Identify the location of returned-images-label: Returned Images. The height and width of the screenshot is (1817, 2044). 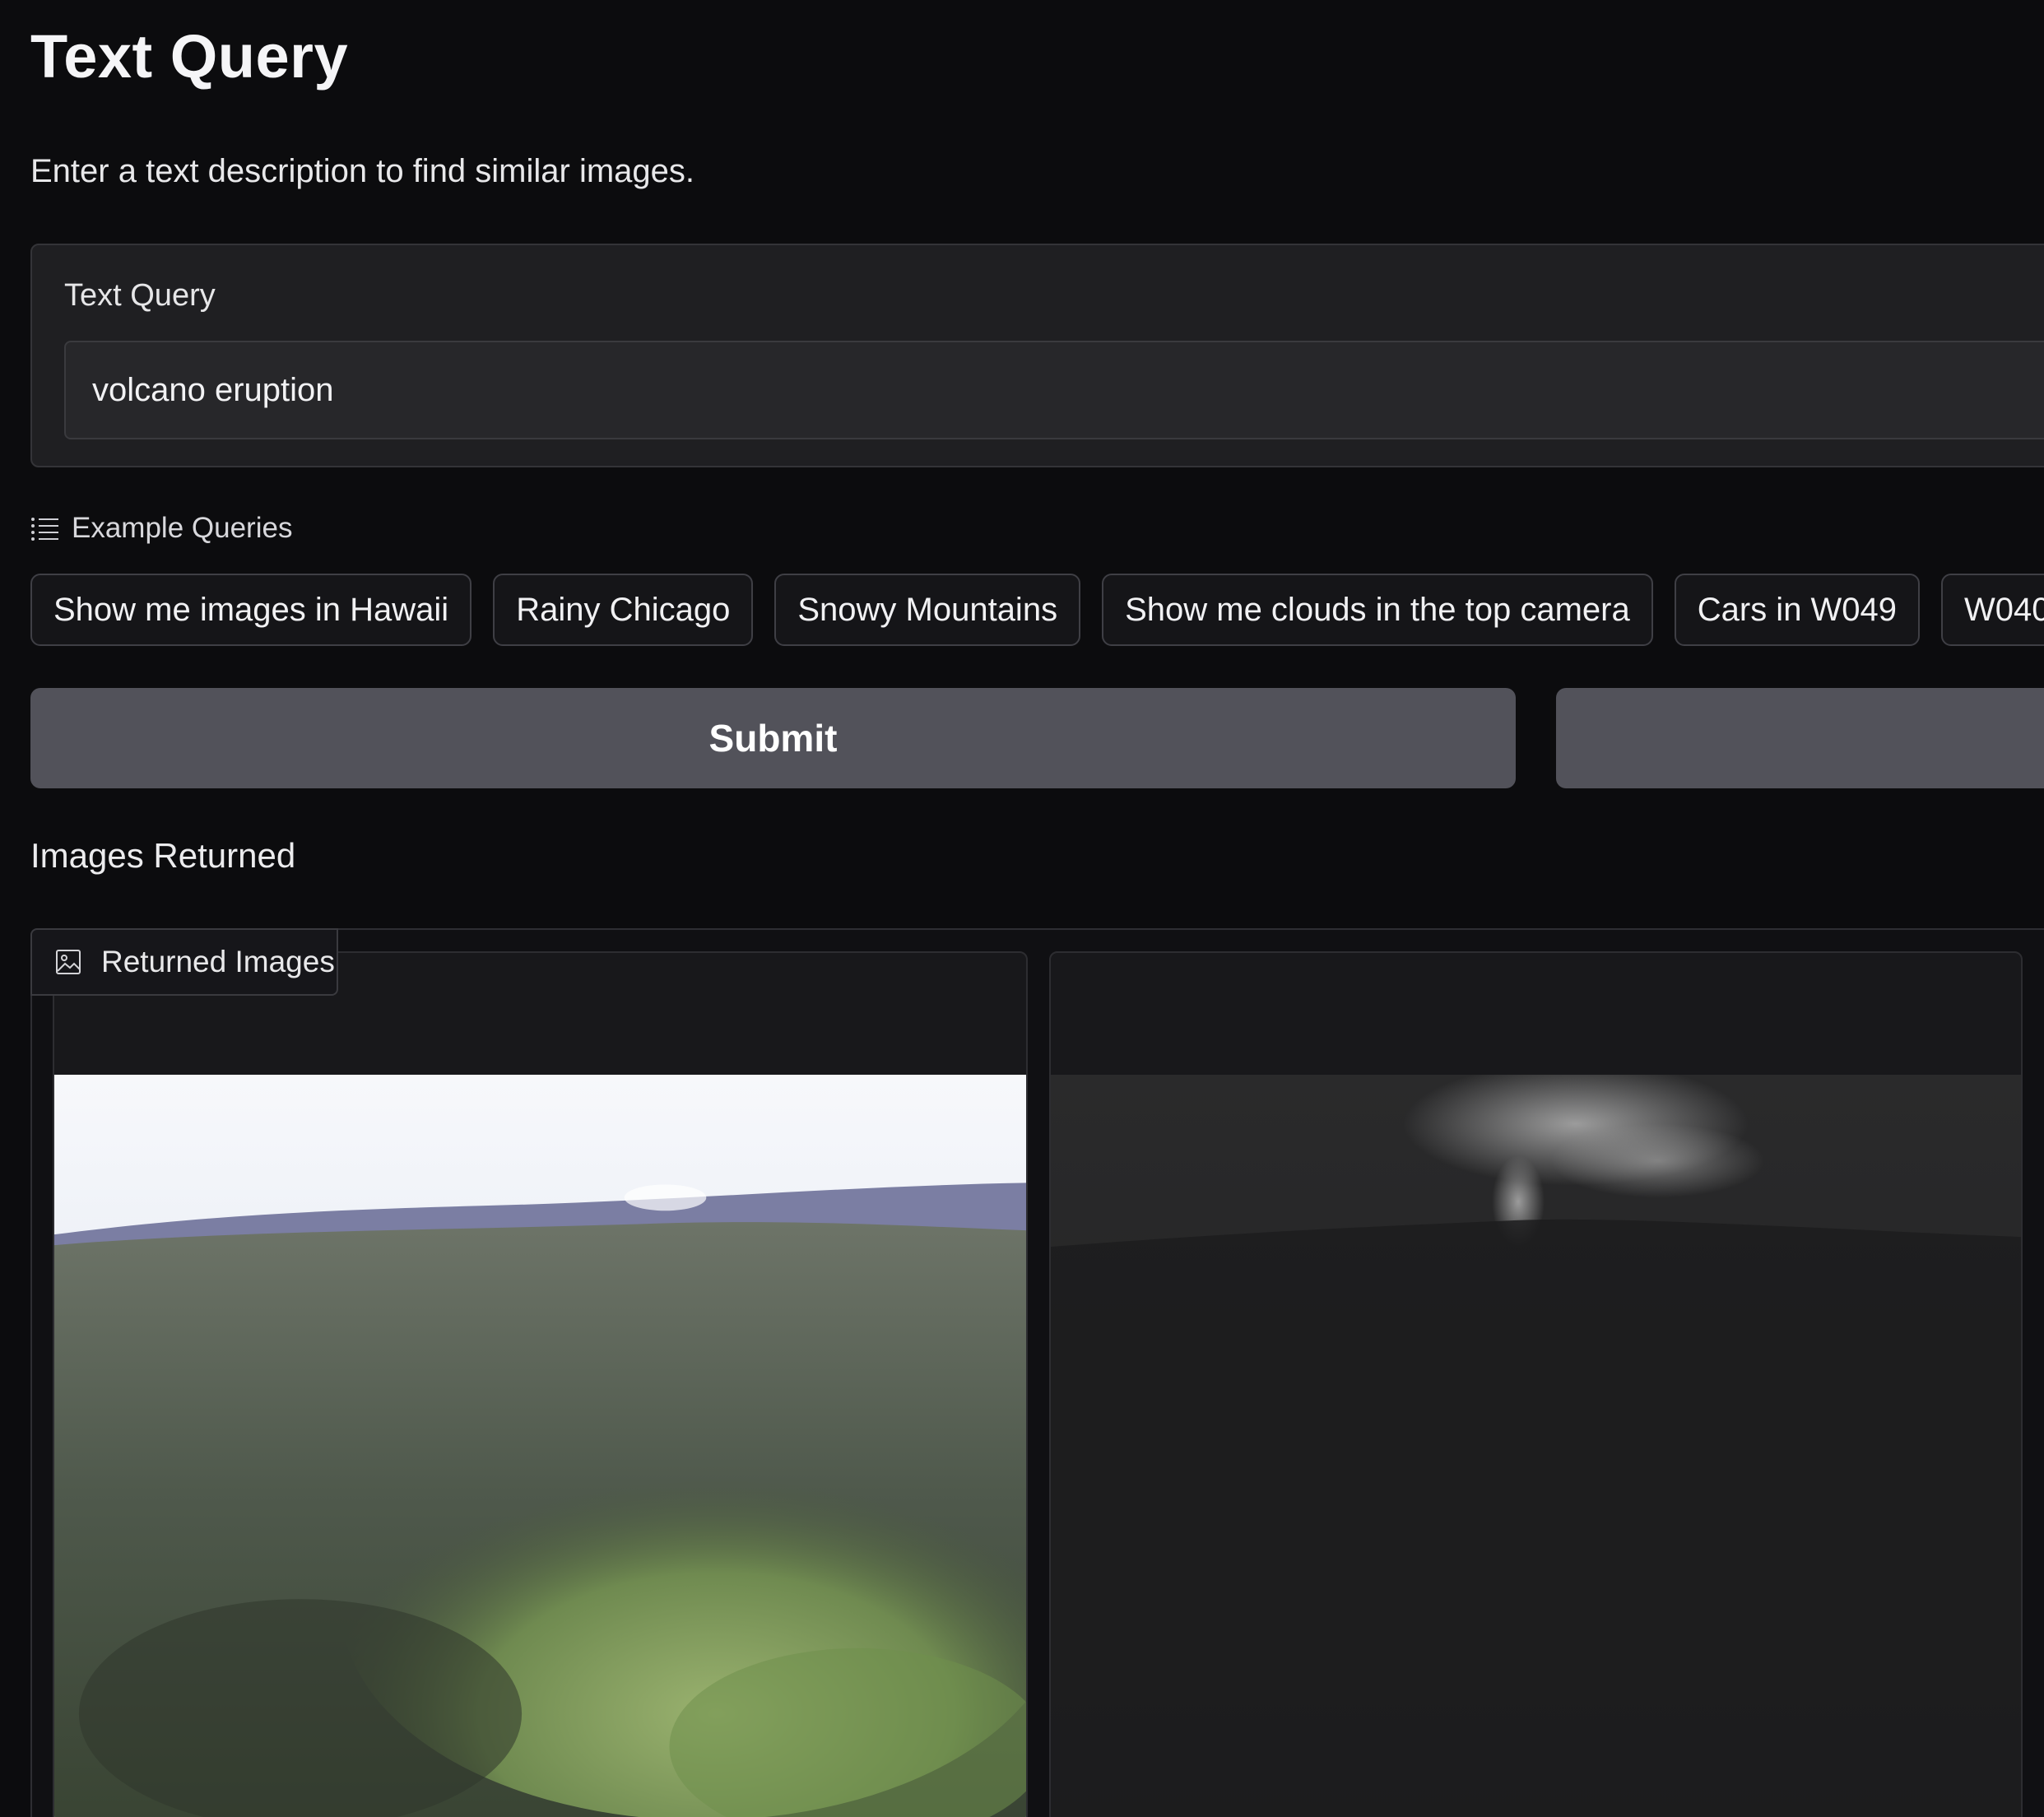
(184, 962).